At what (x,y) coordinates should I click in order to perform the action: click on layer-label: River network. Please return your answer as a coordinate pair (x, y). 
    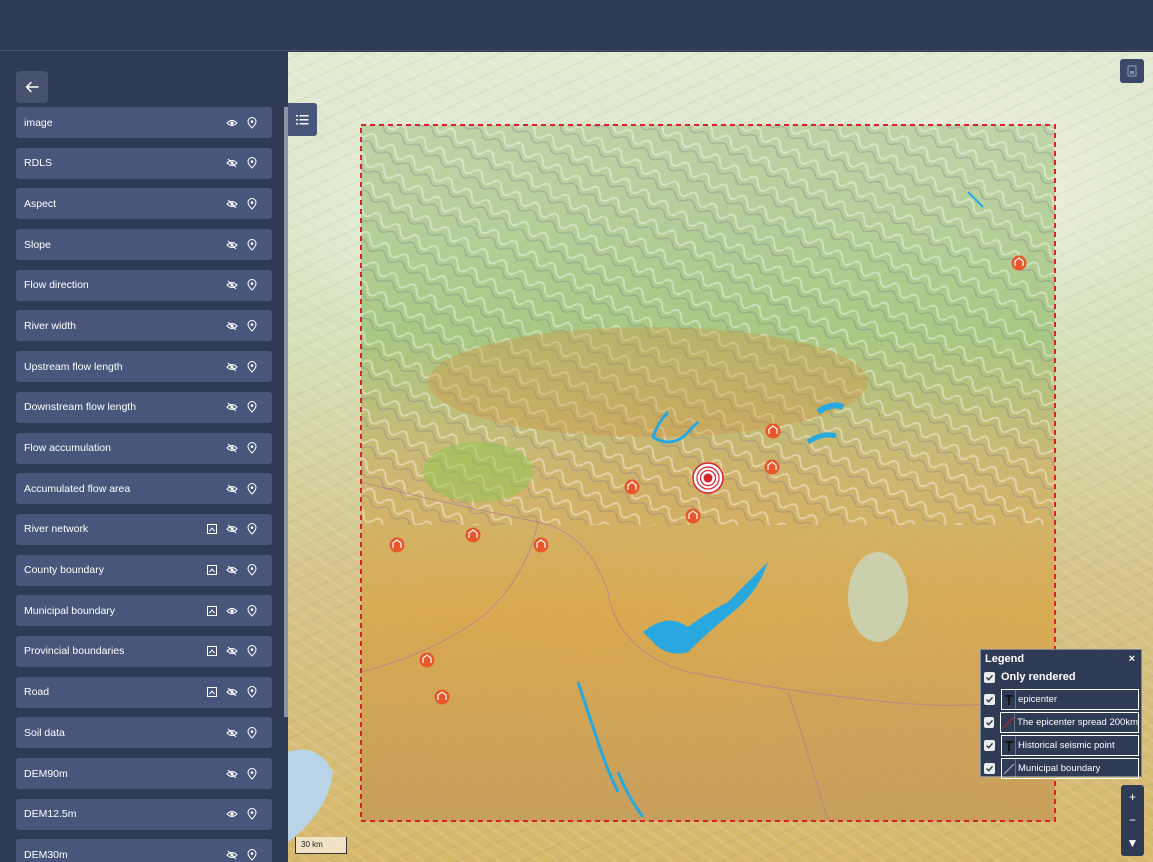
    Looking at the image, I should click on (56, 529).